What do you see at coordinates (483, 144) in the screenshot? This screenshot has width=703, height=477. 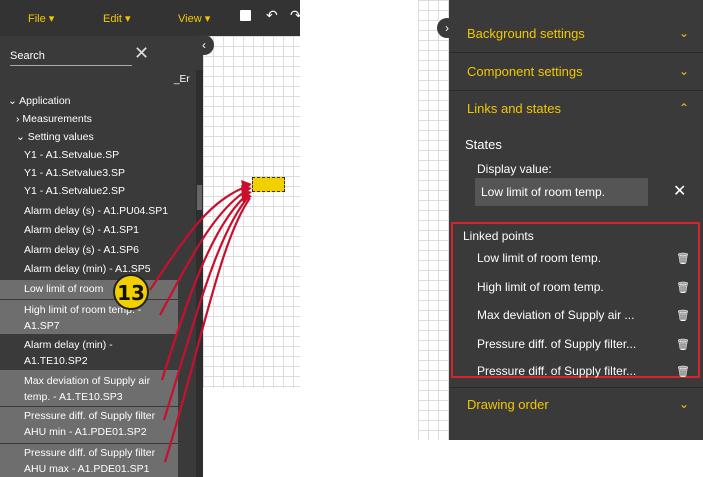 I see `states-heading: States` at bounding box center [483, 144].